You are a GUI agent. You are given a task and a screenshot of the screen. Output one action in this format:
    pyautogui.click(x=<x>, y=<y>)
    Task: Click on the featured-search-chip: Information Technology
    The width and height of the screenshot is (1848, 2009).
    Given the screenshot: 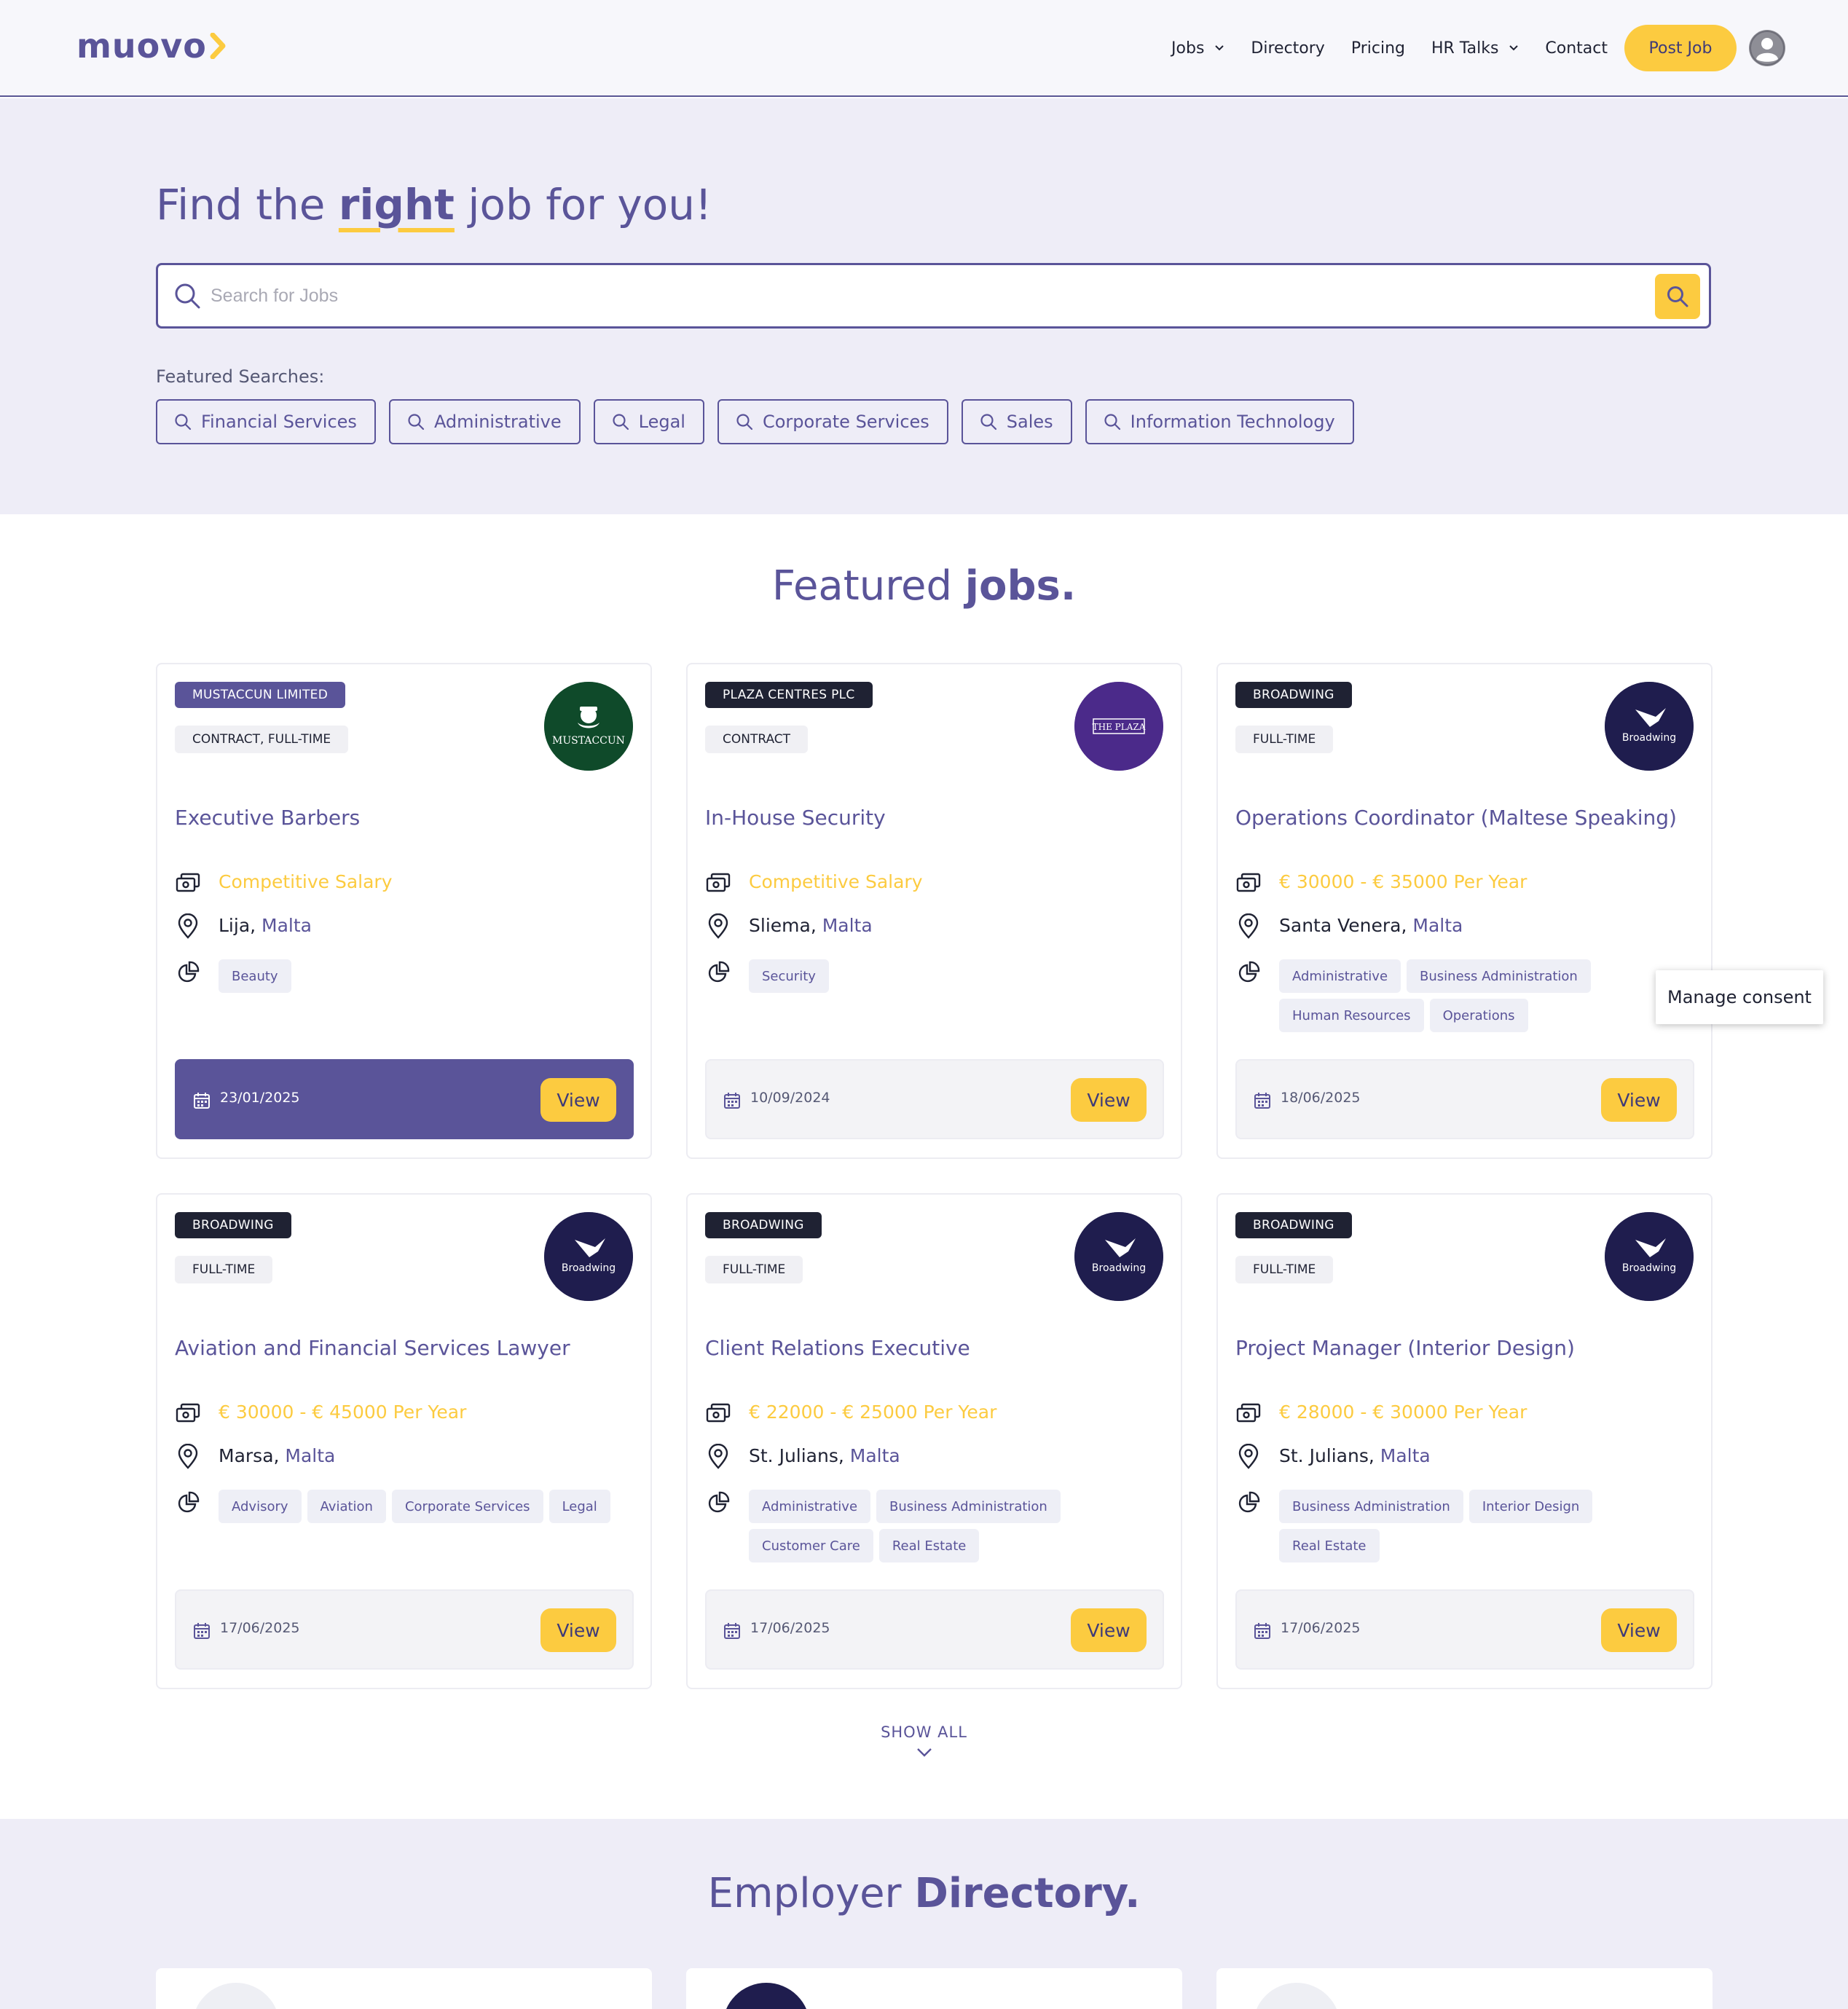 What is the action you would take?
    pyautogui.click(x=1219, y=422)
    